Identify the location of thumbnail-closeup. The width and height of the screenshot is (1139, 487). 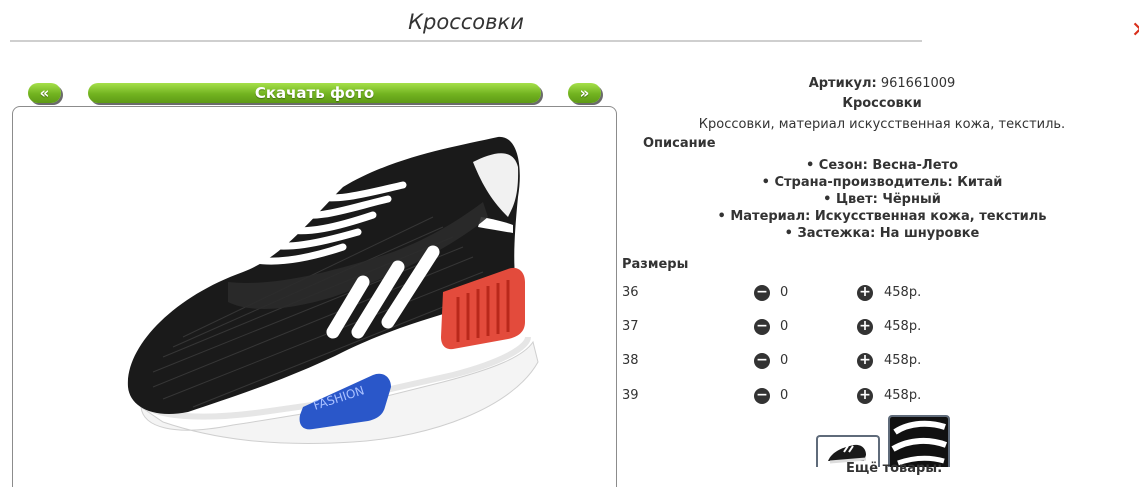
(919, 441).